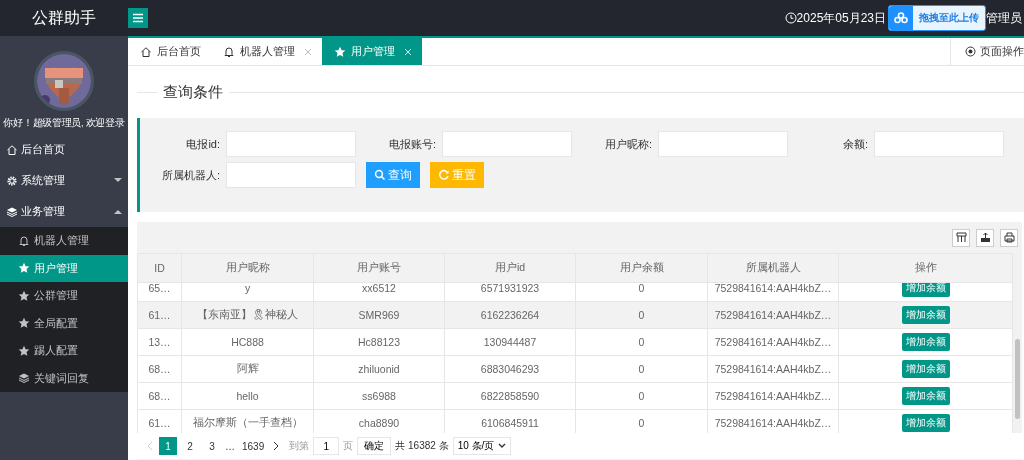 Image resolution: width=1024 pixels, height=460 pixels. Describe the element at coordinates (925, 268) in the screenshot. I see `column-header: 操作` at that location.